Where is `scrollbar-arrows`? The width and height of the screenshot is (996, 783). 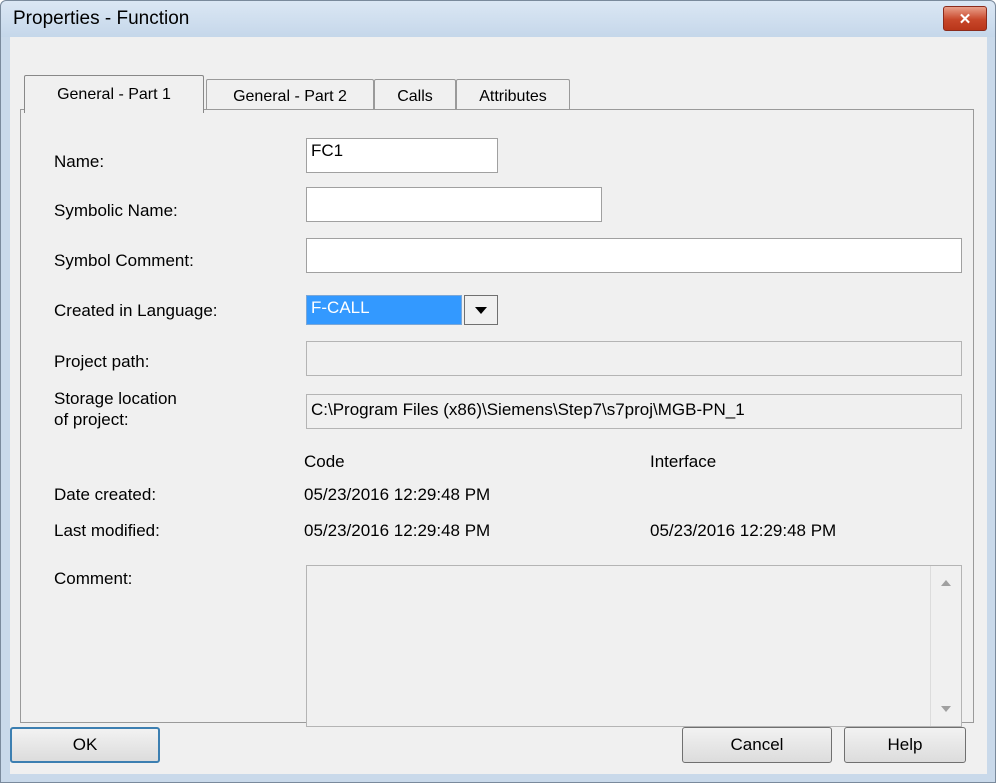
scrollbar-arrows is located at coordinates (946, 646).